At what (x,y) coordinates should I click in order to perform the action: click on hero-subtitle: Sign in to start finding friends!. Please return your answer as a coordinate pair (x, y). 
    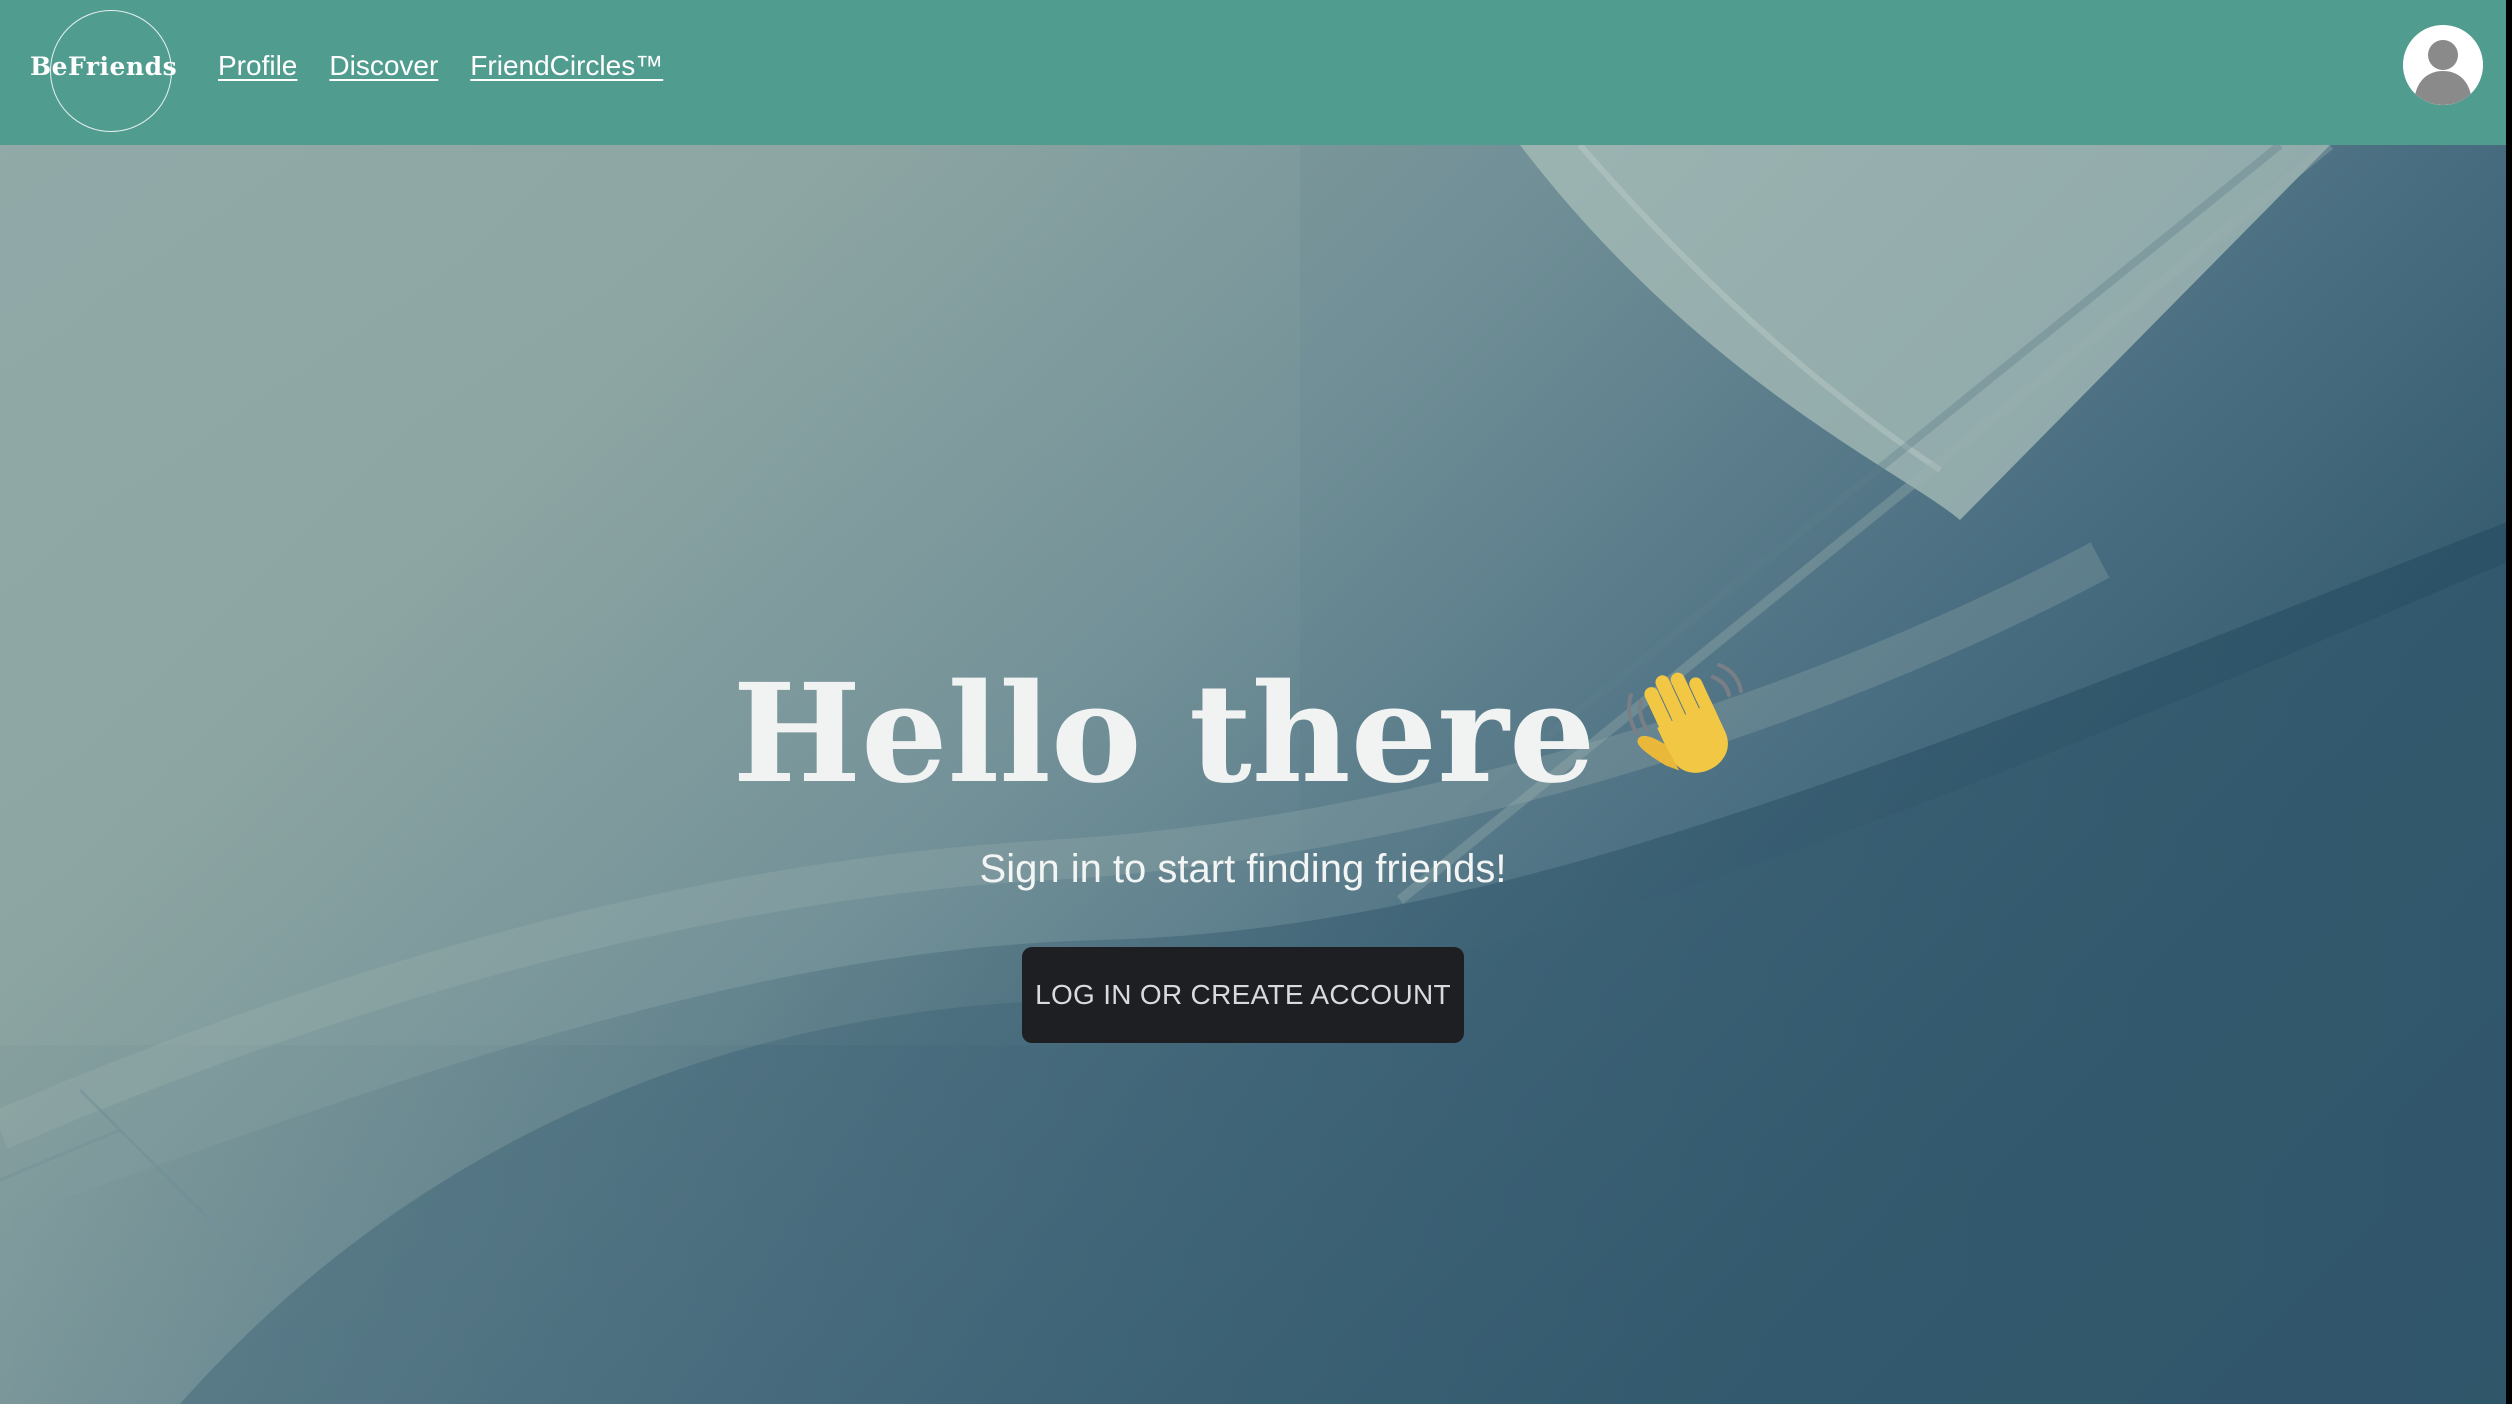
    Looking at the image, I should click on (1243, 869).